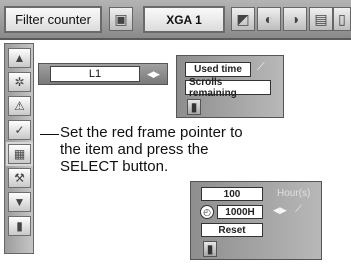 Image resolution: width=351 pixels, height=264 pixels. Describe the element at coordinates (153, 74) in the screenshot. I see `l1-arrows-icon: ◀▶` at that location.